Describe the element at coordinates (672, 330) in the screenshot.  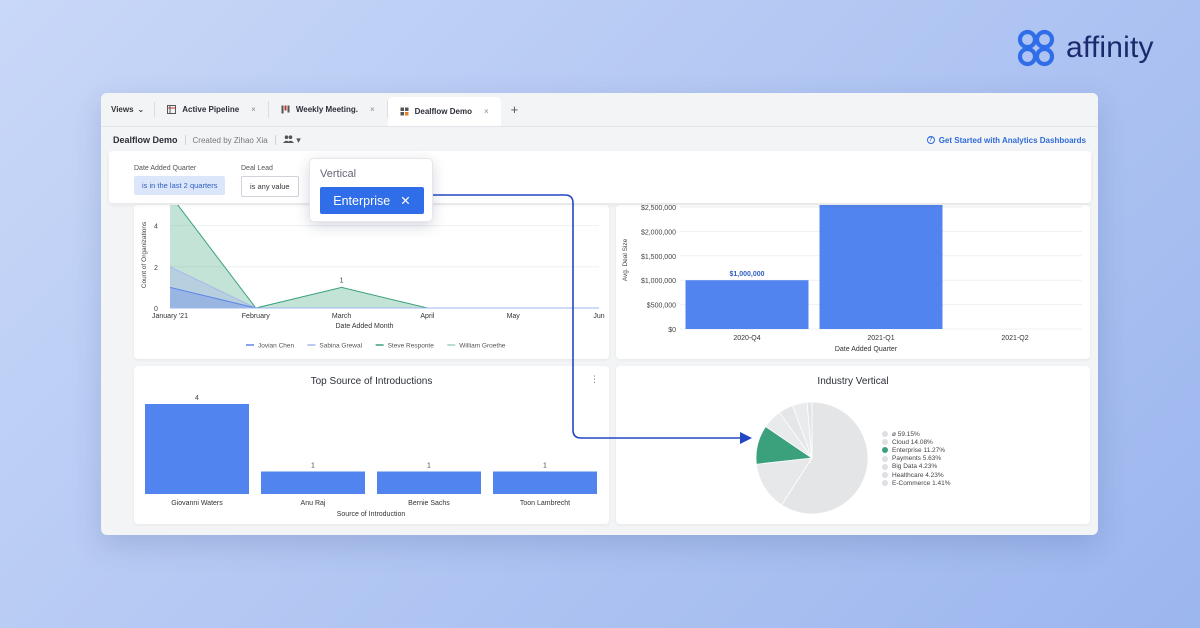
I see `y-tick-label: $0` at that location.